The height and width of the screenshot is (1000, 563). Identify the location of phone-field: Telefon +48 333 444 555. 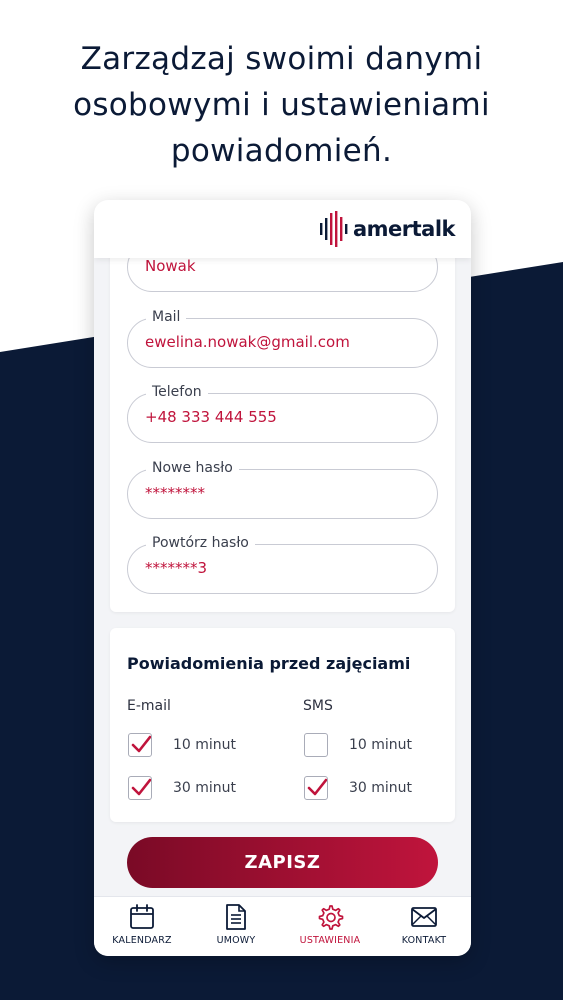
(282, 413).